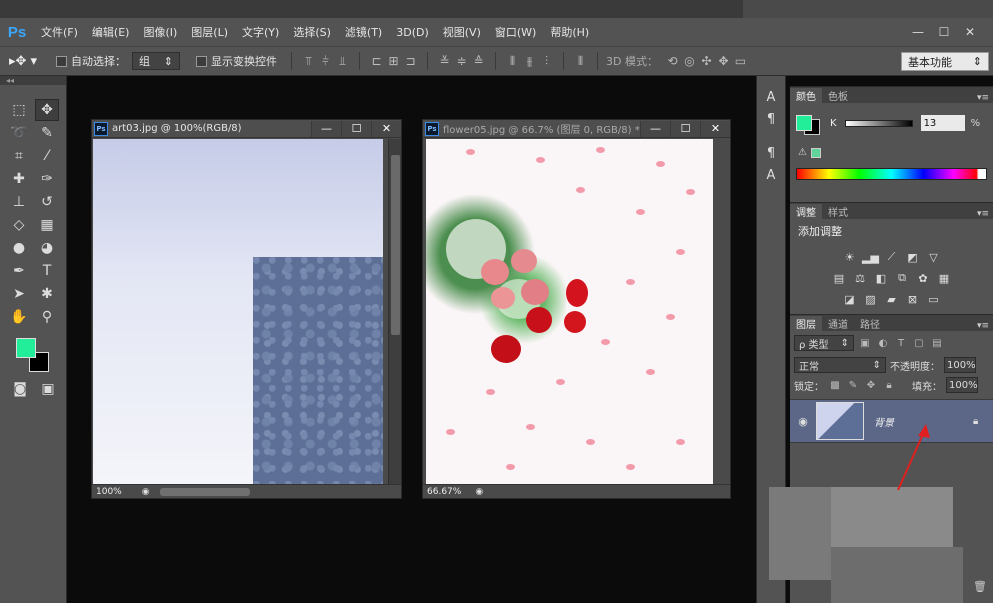 Image resolution: width=993 pixels, height=603 pixels. I want to click on tab-adjustments: 调整, so click(806, 211).